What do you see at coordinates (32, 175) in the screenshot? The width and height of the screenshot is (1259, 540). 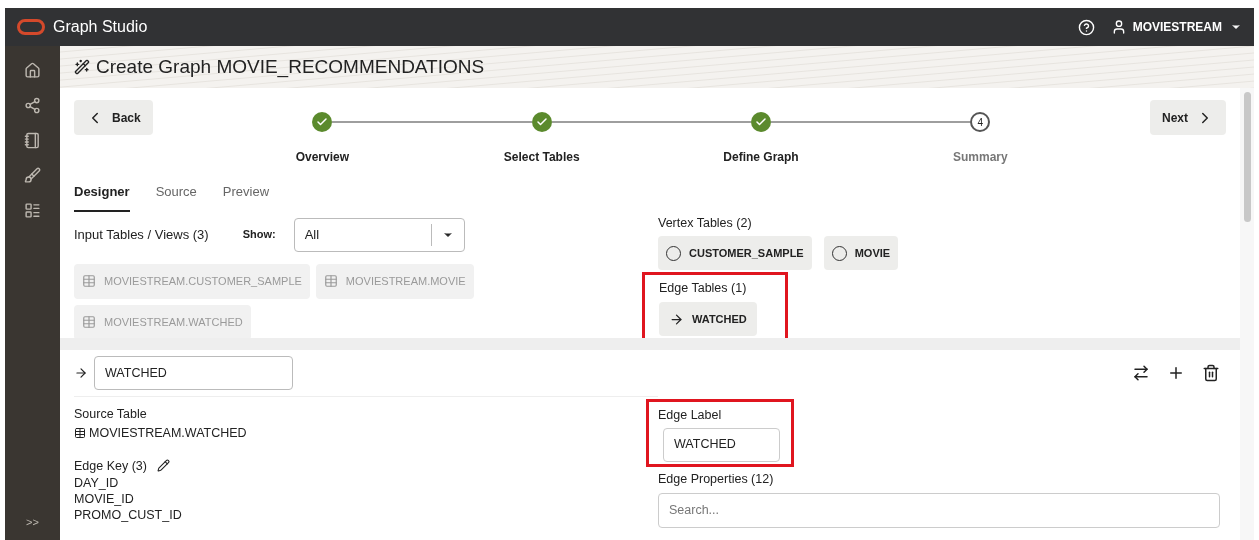 I see `brush-icon` at bounding box center [32, 175].